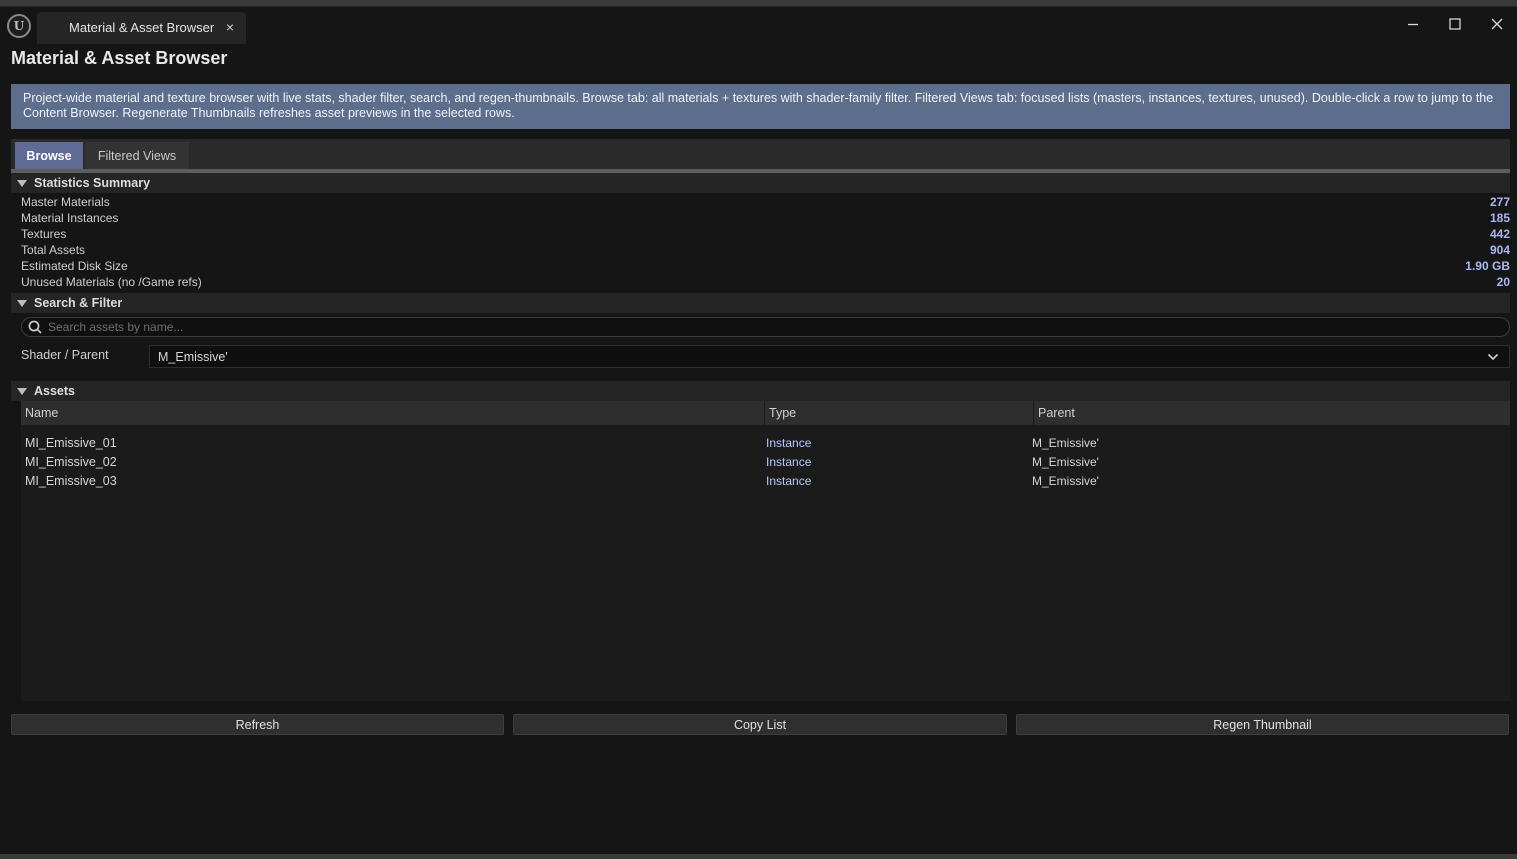  Describe the element at coordinates (65, 355) in the screenshot. I see `shader-parent-label: Shader / Parent` at that location.